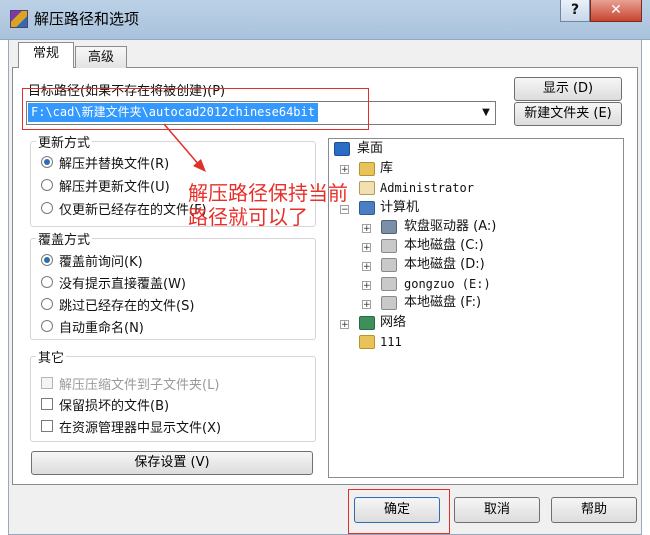 This screenshot has height=535, width=650. I want to click on annotation-arrow, so click(184, 147).